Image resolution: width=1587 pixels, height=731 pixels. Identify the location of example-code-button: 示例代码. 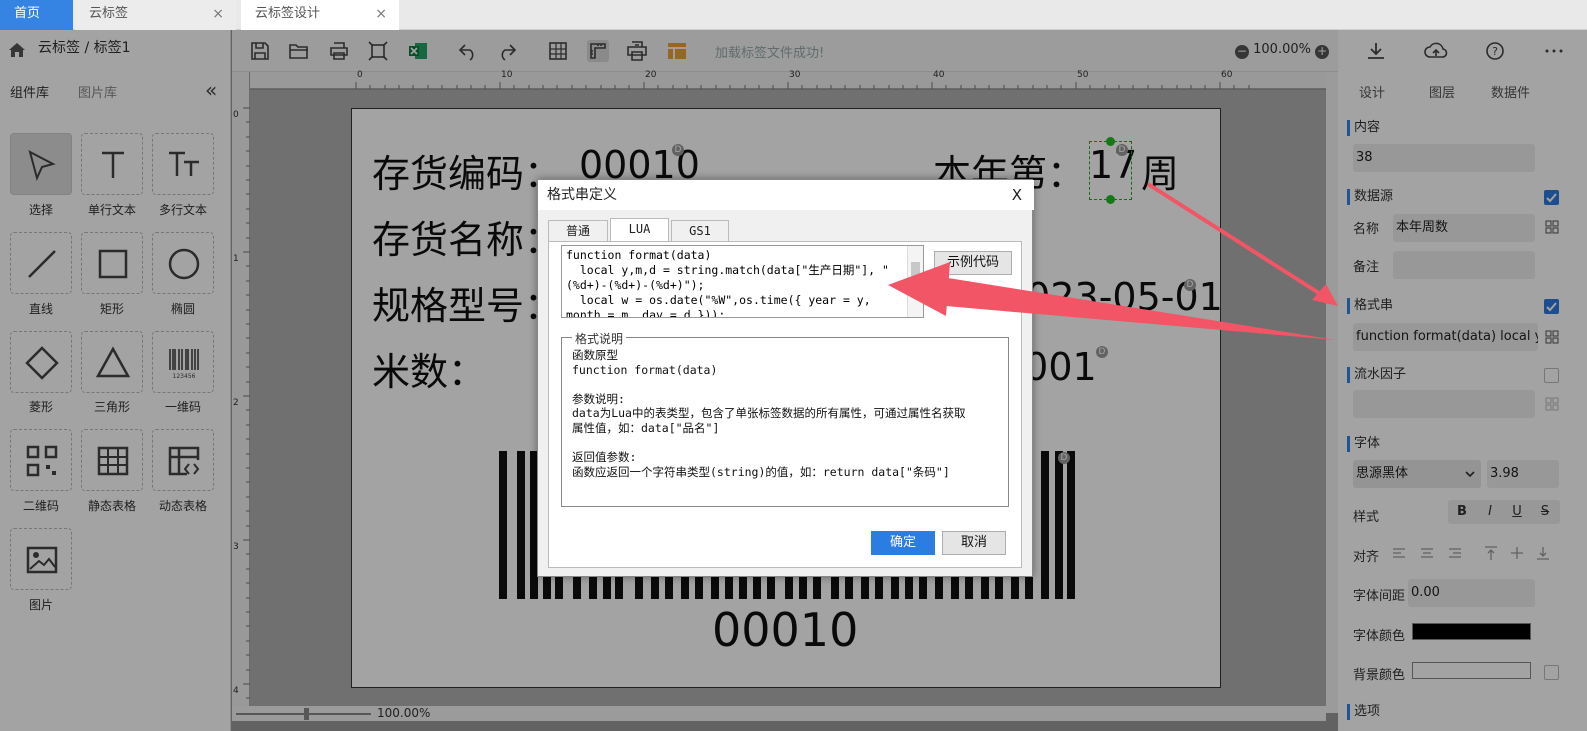
(973, 263).